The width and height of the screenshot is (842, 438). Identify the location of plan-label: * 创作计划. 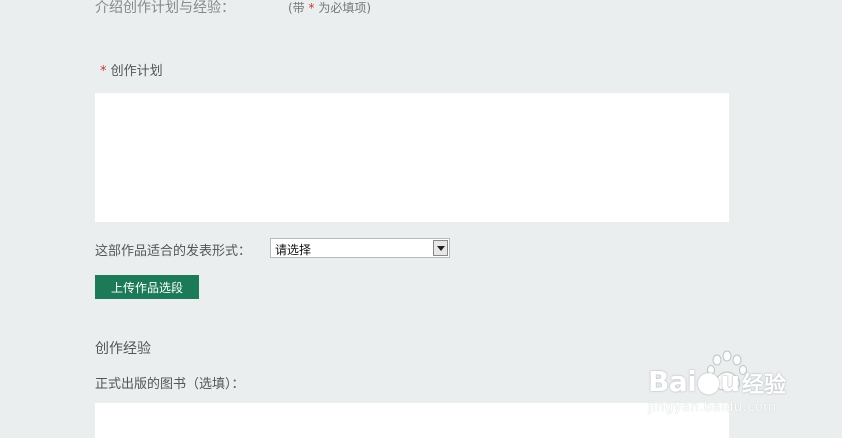
(131, 69).